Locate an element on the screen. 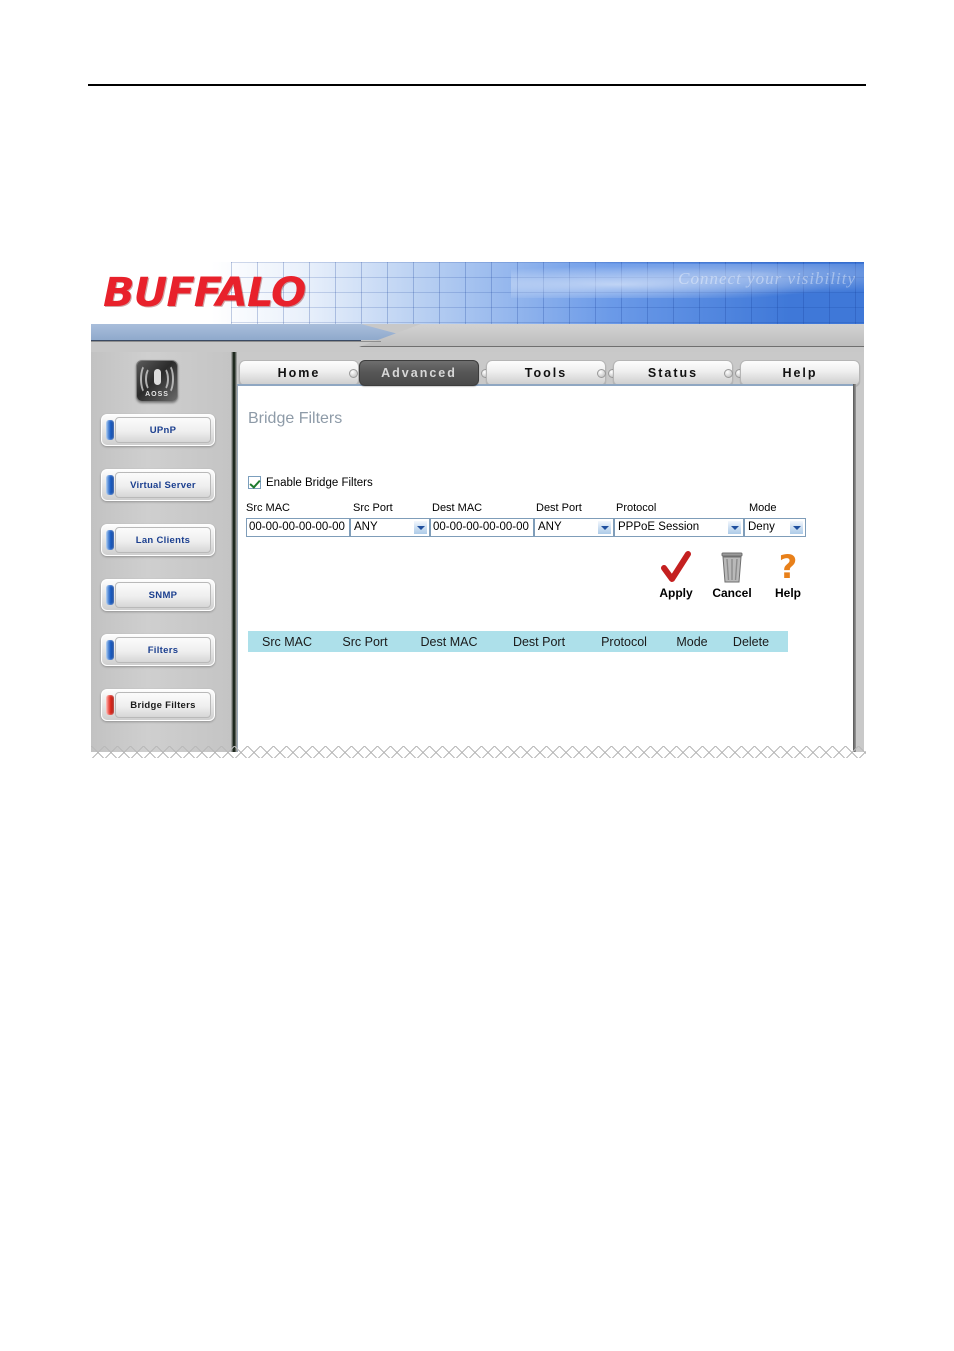 The width and height of the screenshot is (954, 1351). banner-shelf is located at coordinates (477, 338).